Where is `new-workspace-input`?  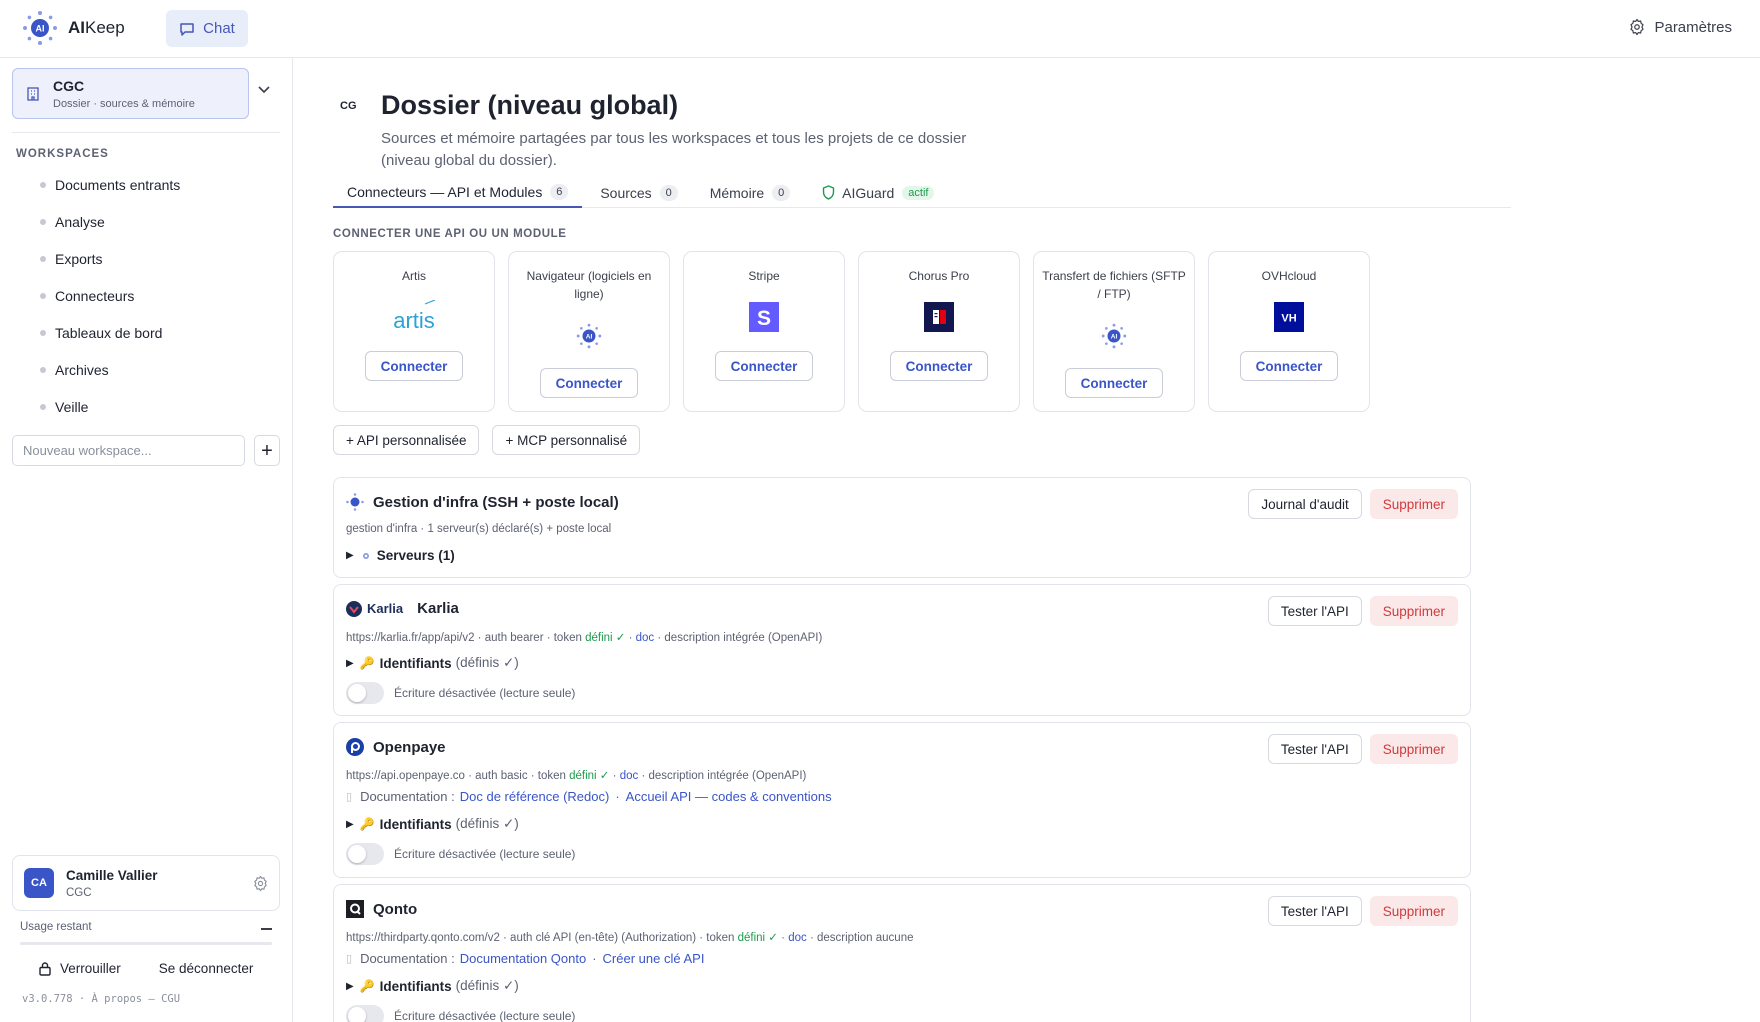 new-workspace-input is located at coordinates (128, 450).